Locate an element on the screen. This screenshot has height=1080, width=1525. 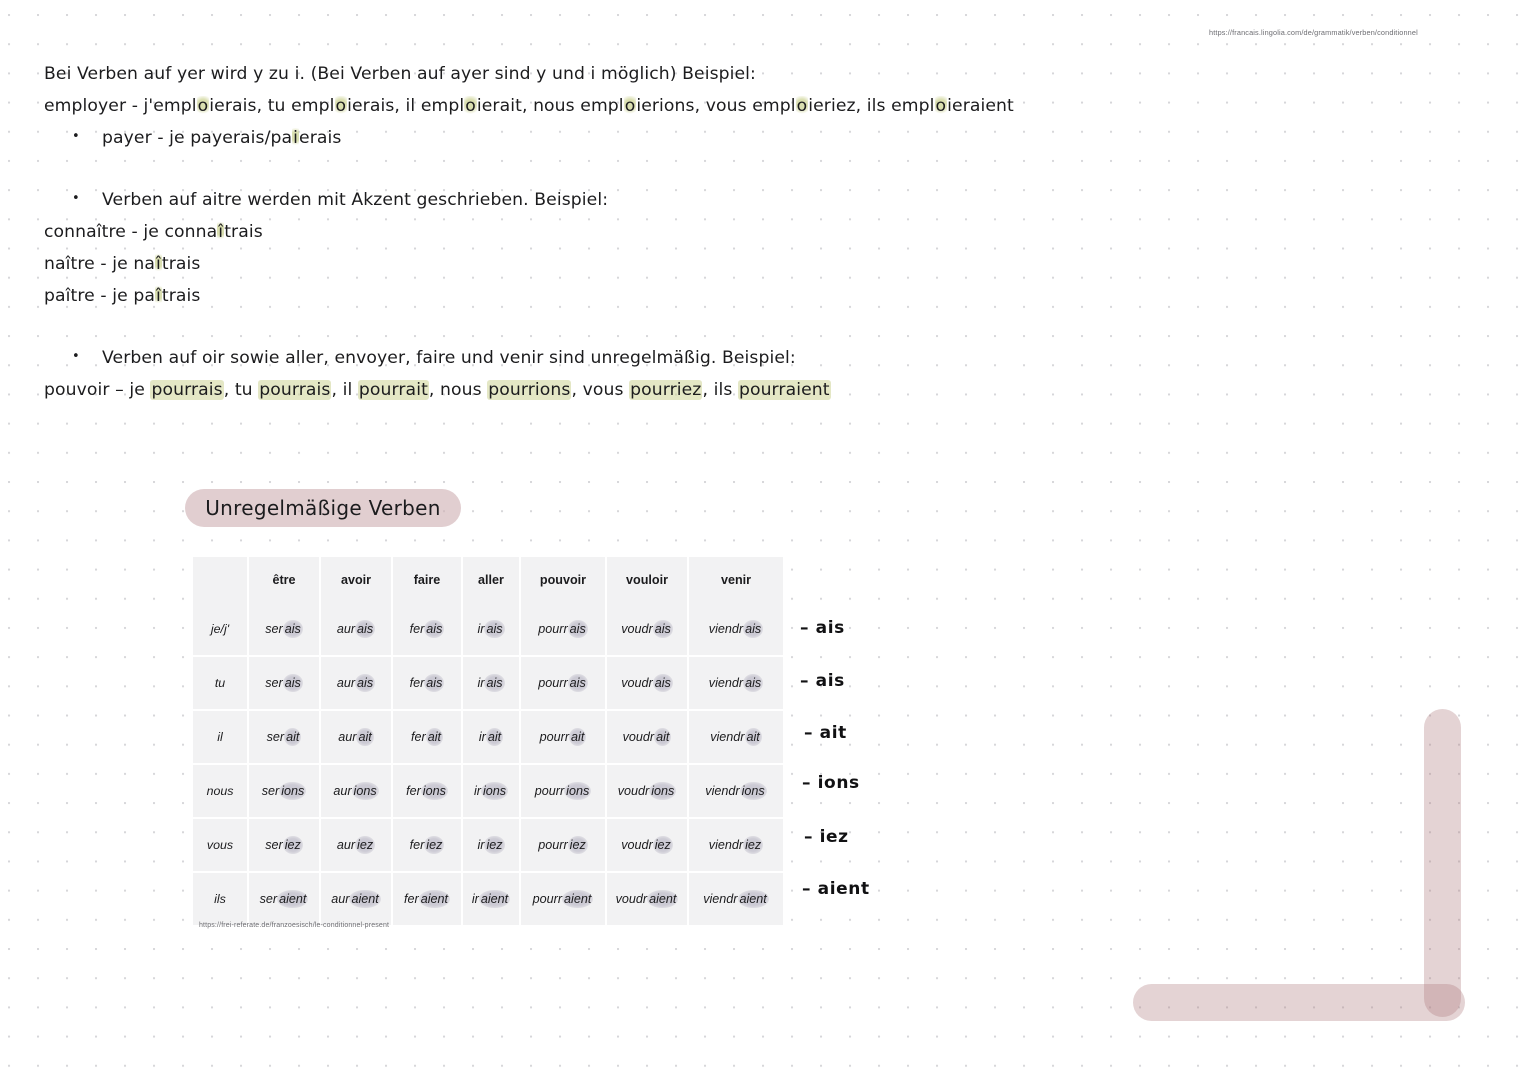
employer-part-2: ierais, tu empl is located at coordinates (272, 106).